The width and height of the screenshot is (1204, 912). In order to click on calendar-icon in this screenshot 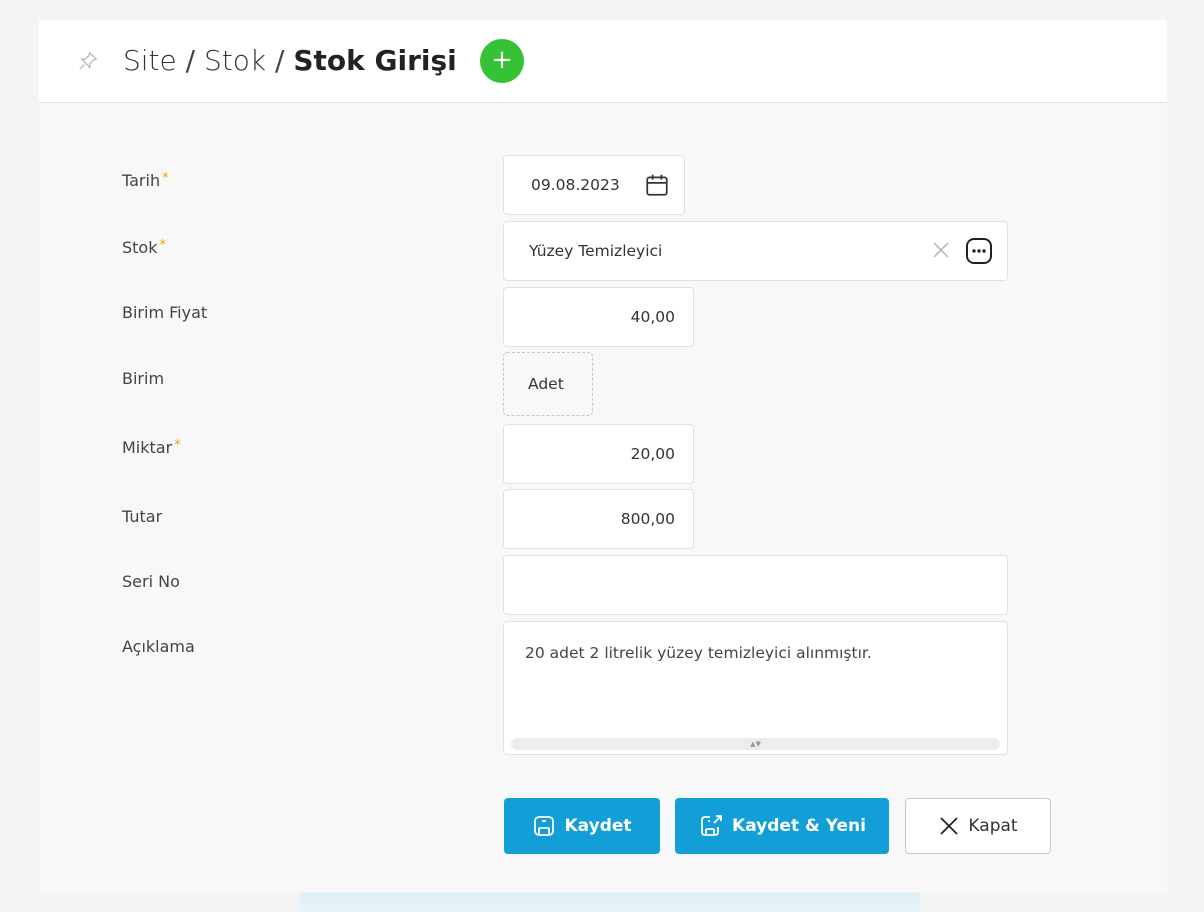, I will do `click(657, 185)`.